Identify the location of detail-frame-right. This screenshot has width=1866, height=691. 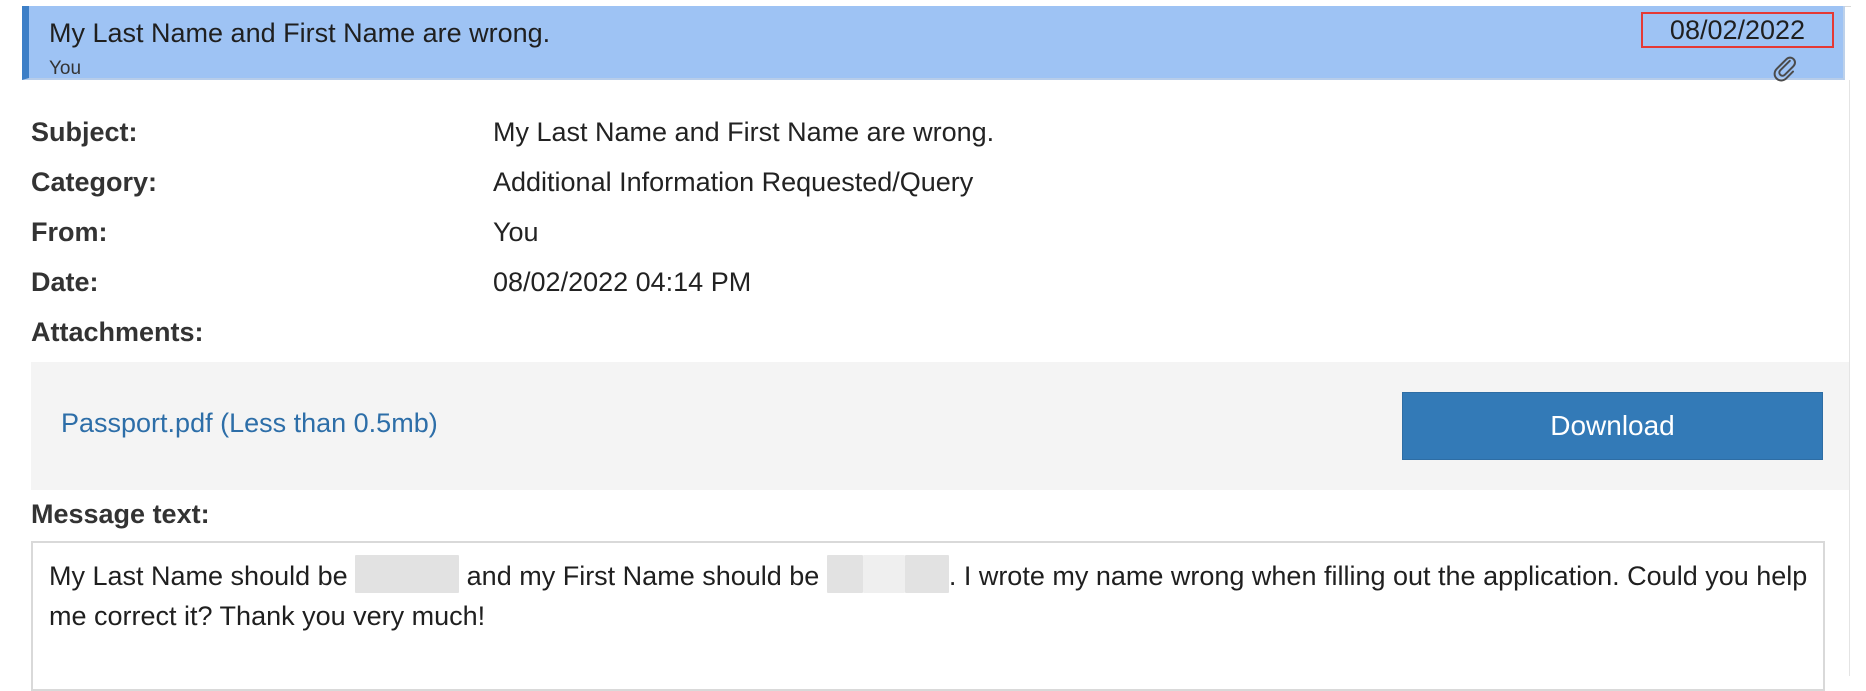
(1857, 378).